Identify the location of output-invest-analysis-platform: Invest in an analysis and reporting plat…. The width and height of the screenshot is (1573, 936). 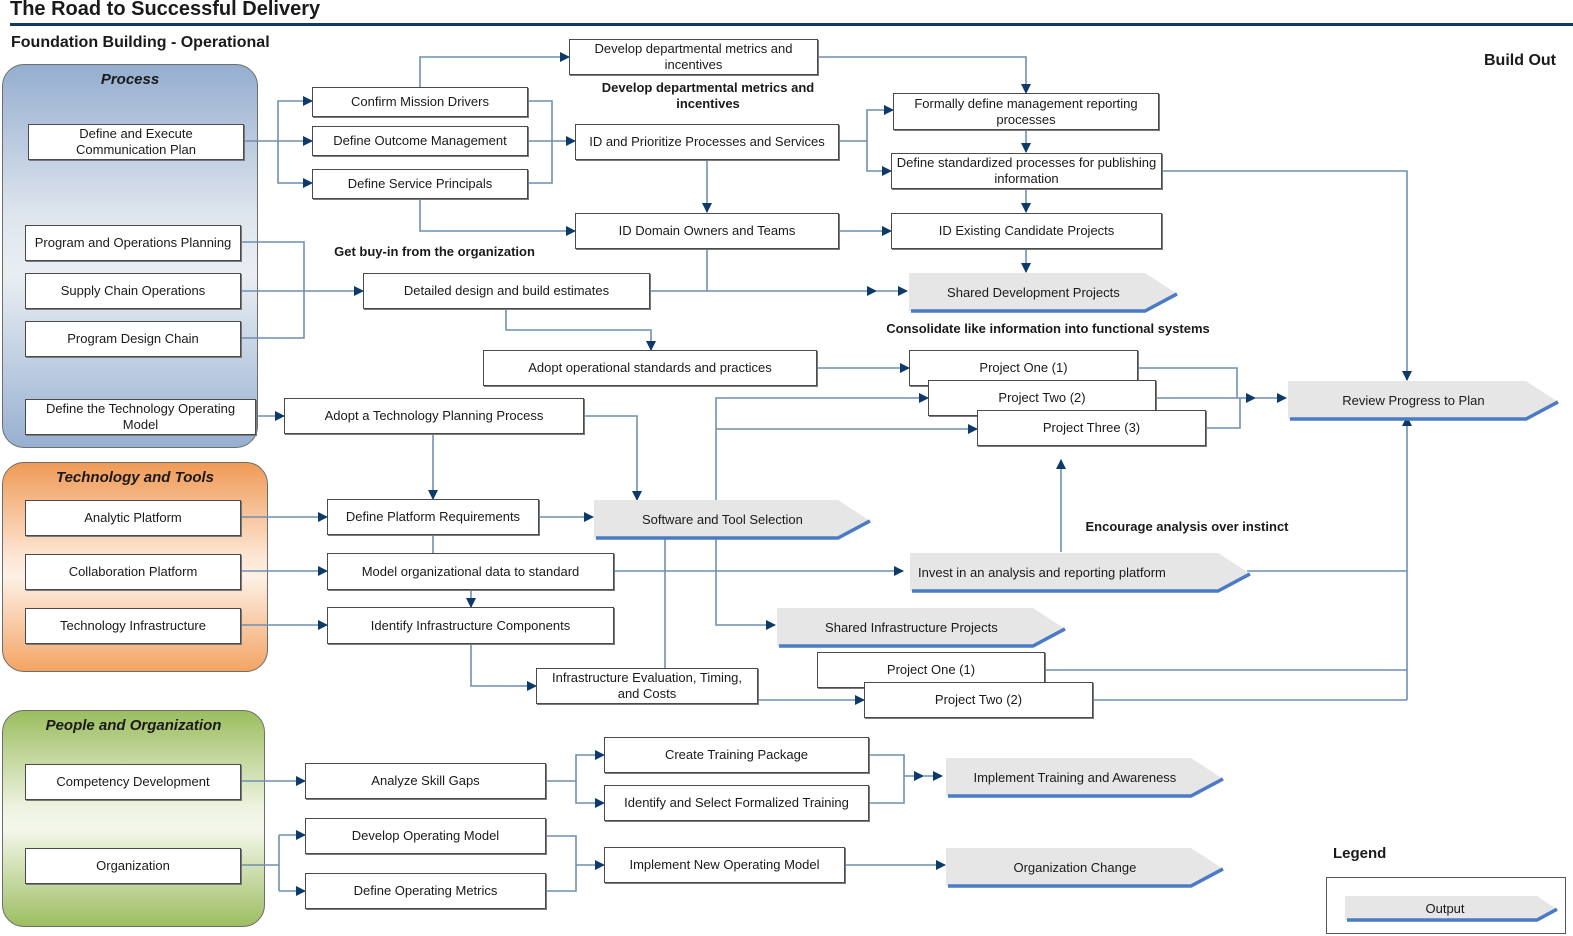
(1080, 573).